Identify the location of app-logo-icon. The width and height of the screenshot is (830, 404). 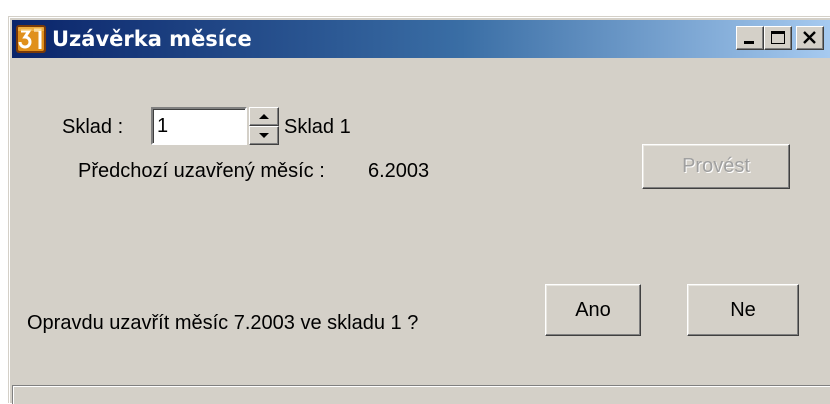
(31, 39).